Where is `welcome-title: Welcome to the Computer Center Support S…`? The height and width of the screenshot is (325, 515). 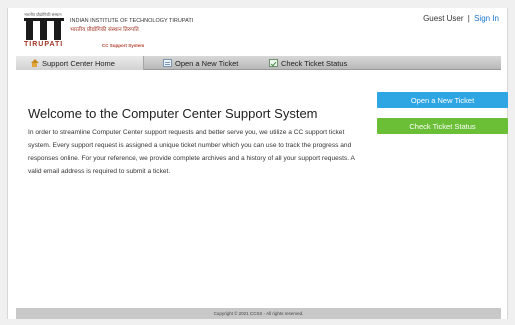 welcome-title: Welcome to the Computer Center Support S… is located at coordinates (173, 113).